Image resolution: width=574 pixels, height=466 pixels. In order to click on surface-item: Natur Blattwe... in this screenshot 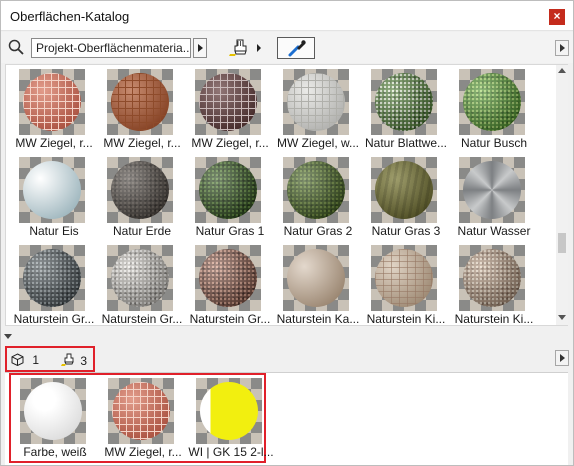, I will do `click(406, 111)`.